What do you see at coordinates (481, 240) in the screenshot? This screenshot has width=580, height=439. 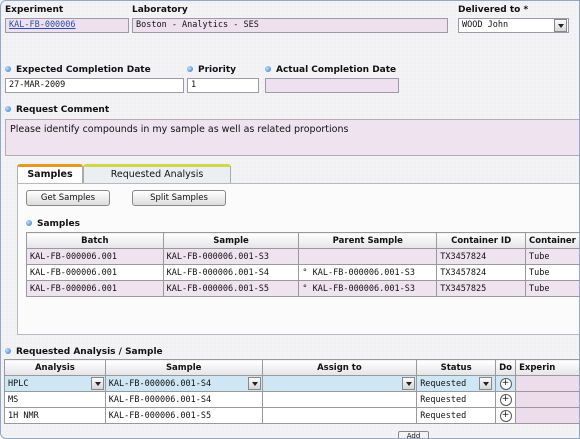 I see `column-header: Container ID` at bounding box center [481, 240].